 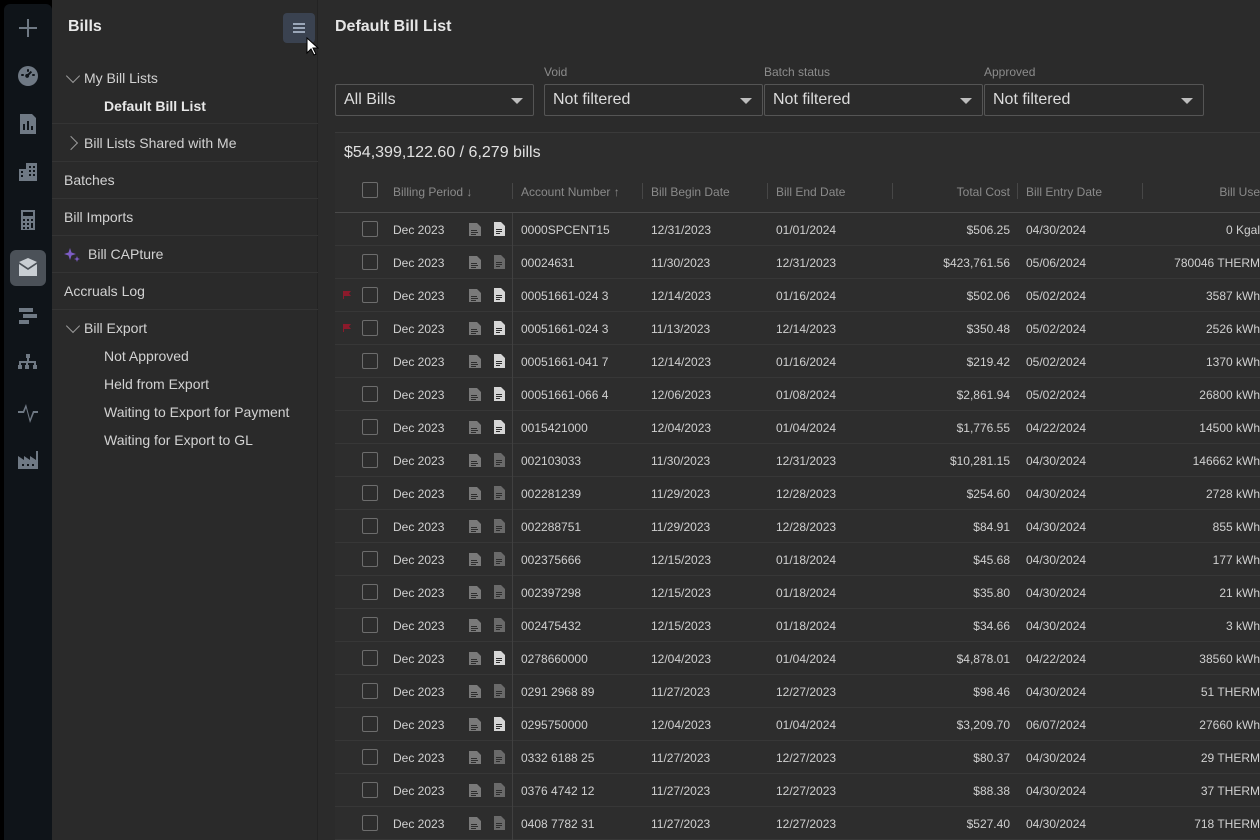 What do you see at coordinates (557, 758) in the screenshot?
I see `cell-account-number: 0332 6188 25` at bounding box center [557, 758].